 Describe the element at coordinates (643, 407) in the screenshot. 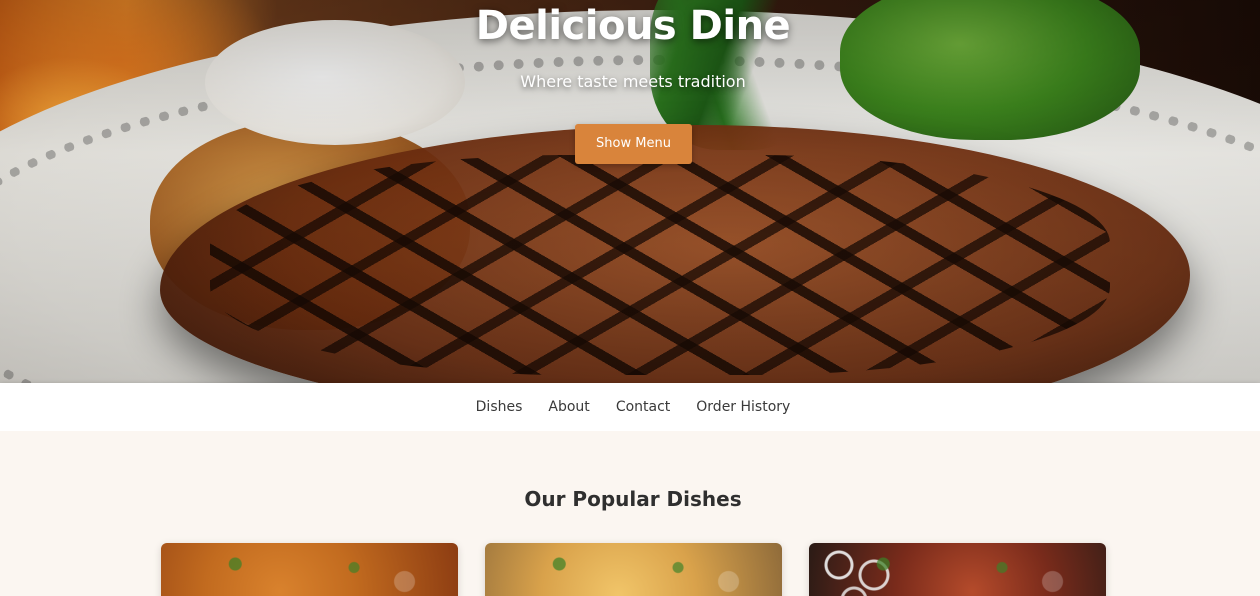

I see `nav-item-contact: Contact` at that location.